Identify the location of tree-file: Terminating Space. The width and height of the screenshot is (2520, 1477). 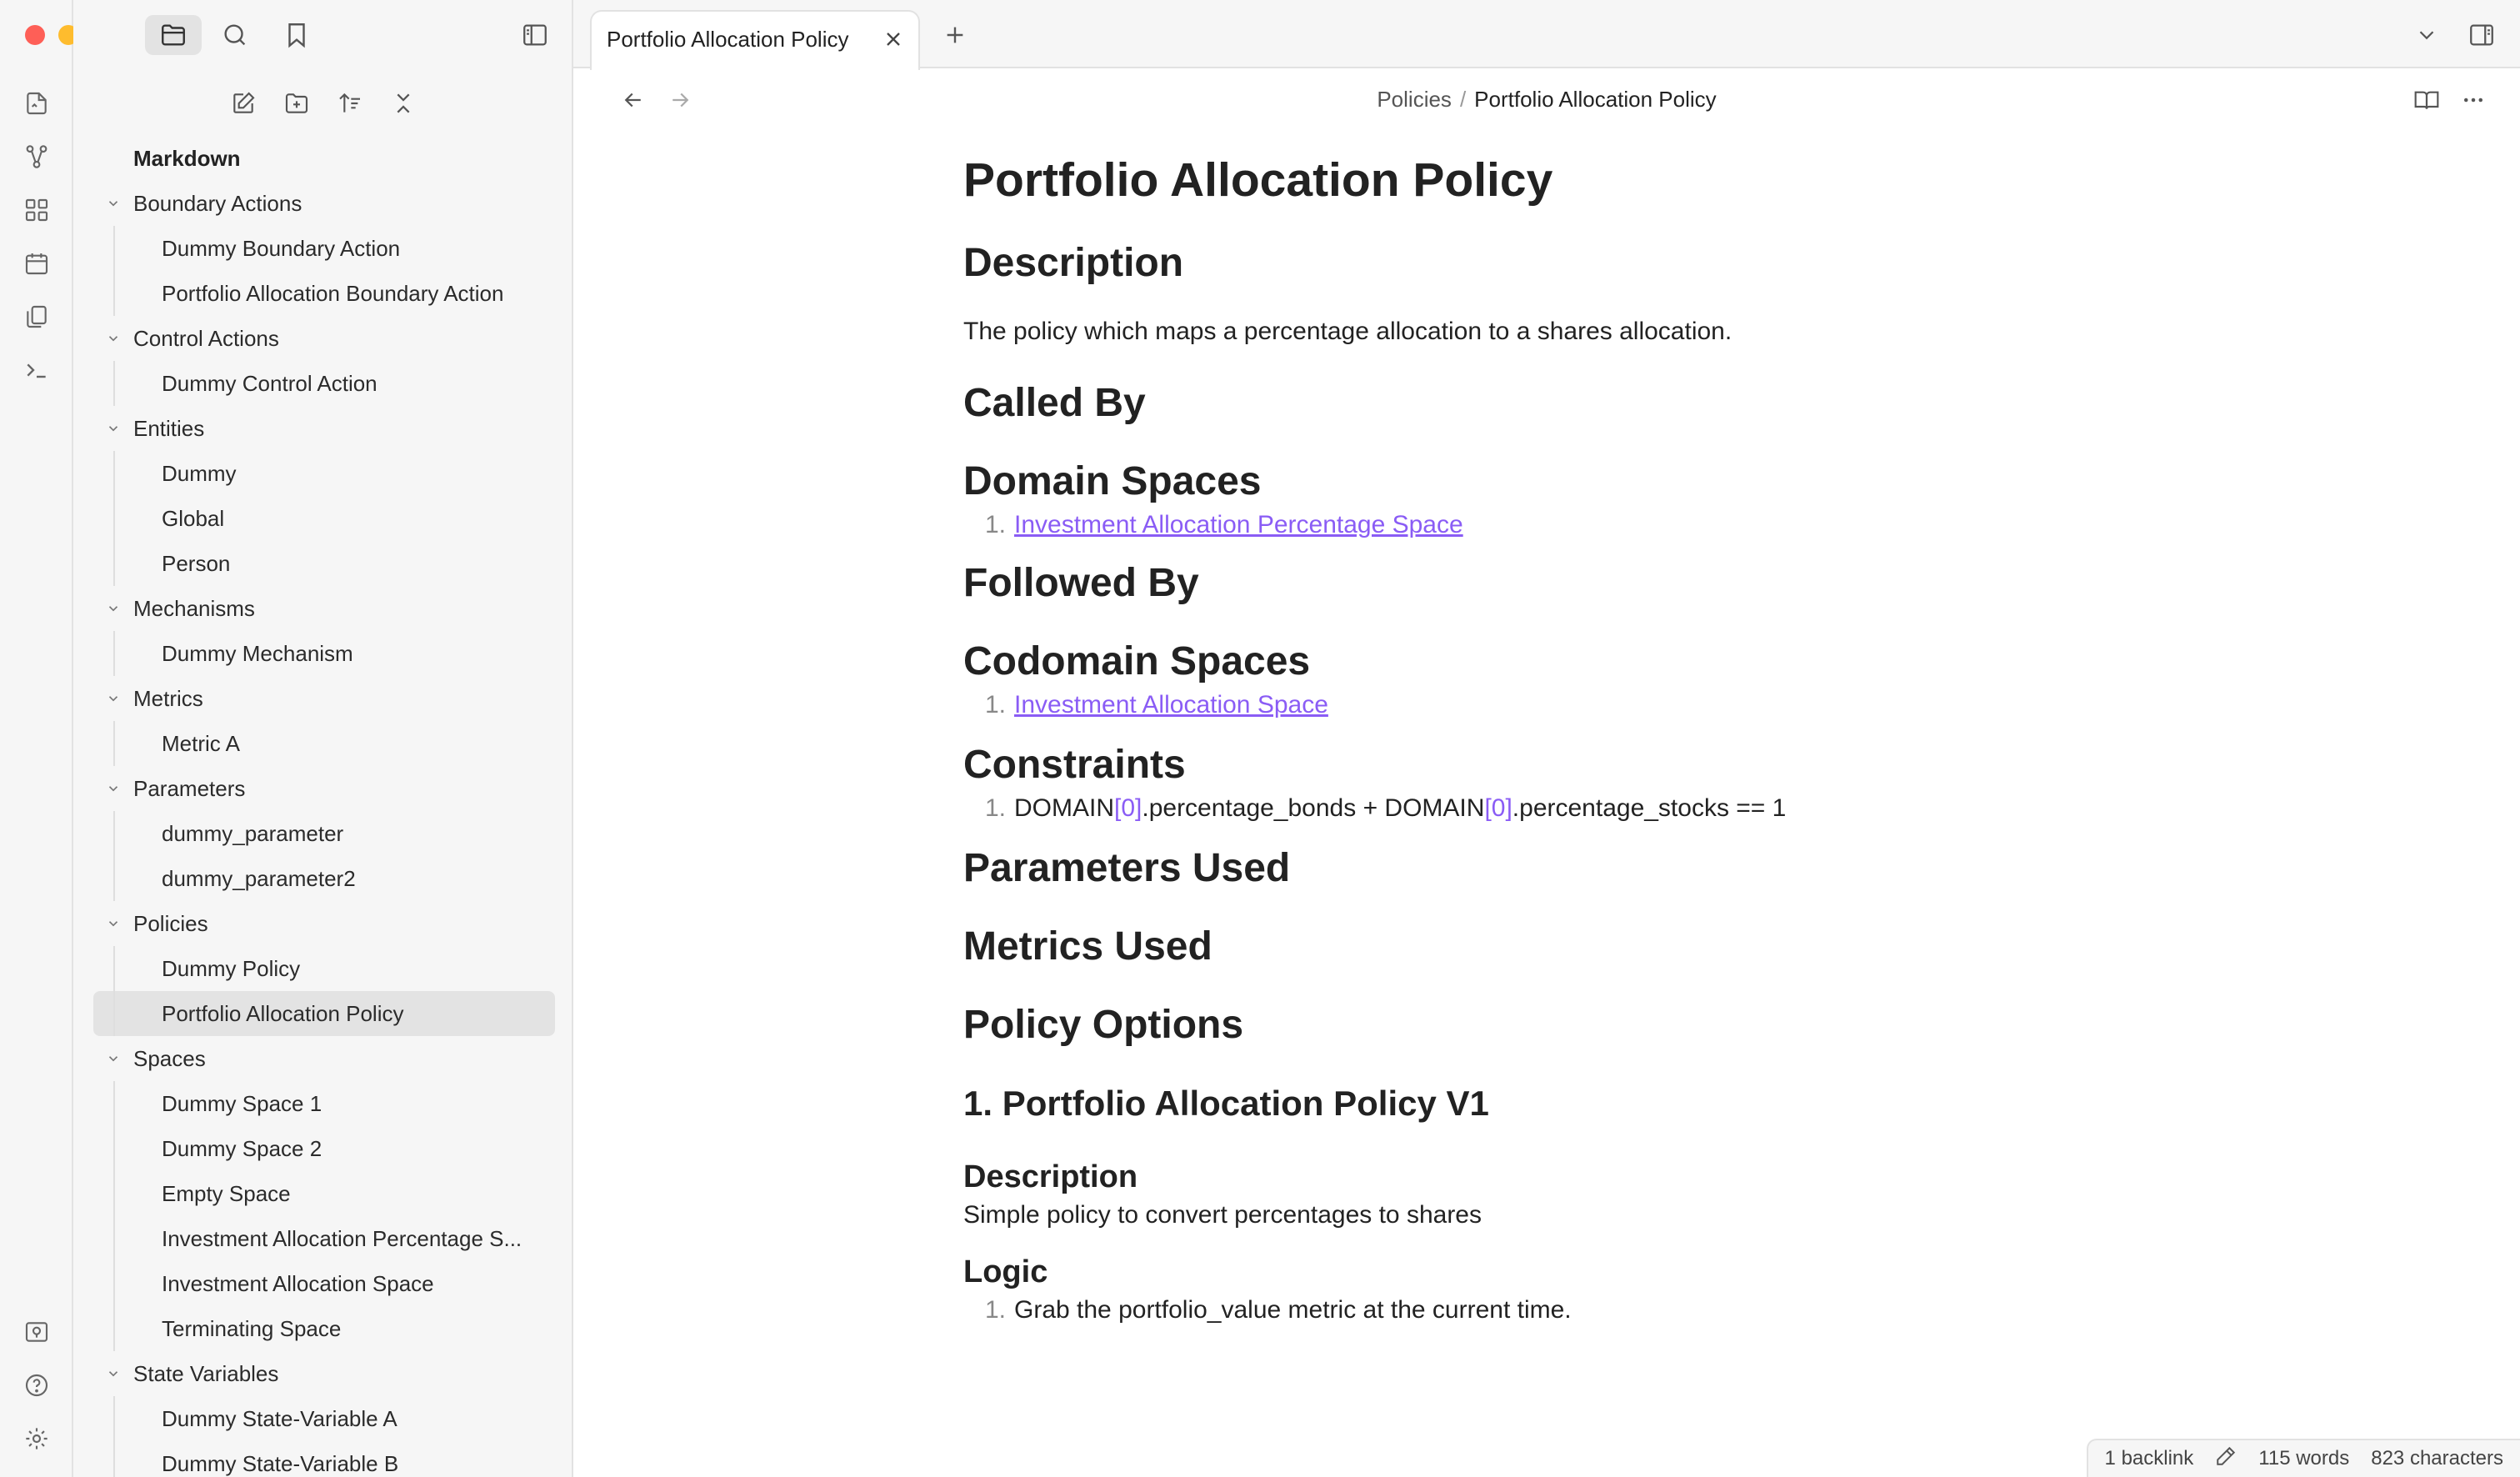
(322, 1328).